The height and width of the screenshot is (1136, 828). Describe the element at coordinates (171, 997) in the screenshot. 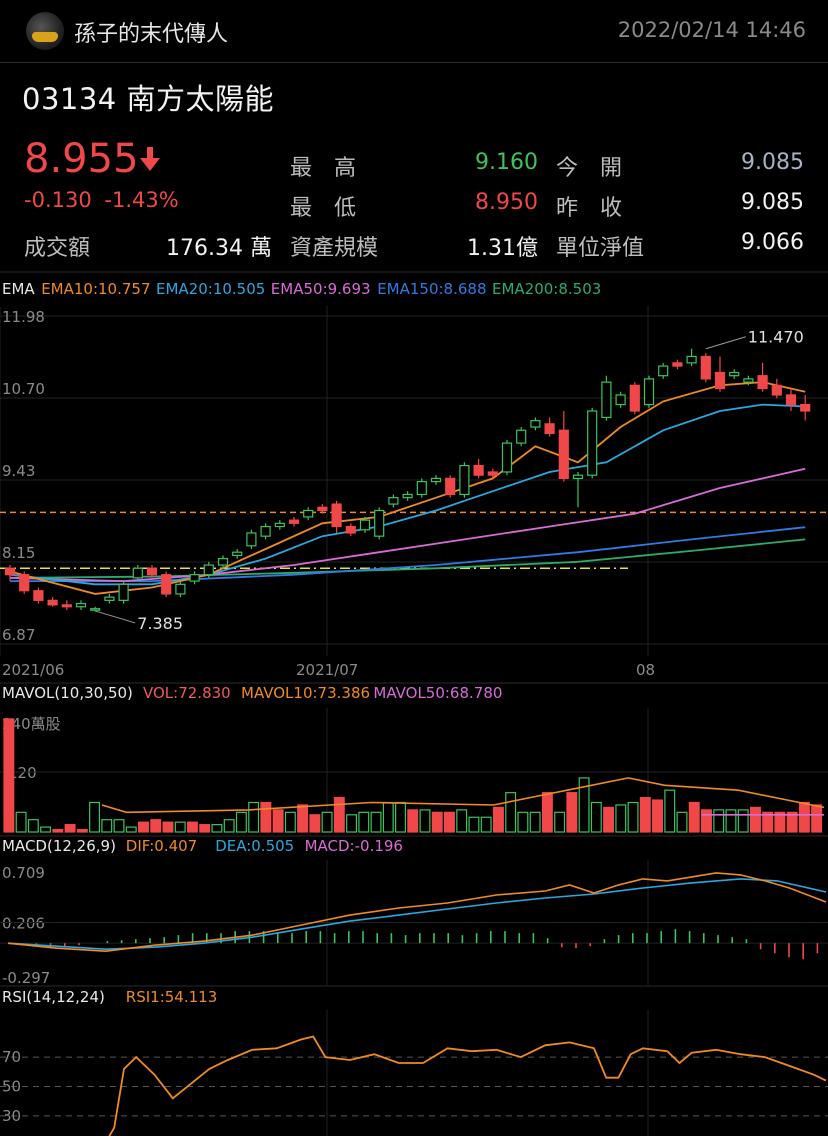

I see `legend-item: RSI1:54.113` at that location.